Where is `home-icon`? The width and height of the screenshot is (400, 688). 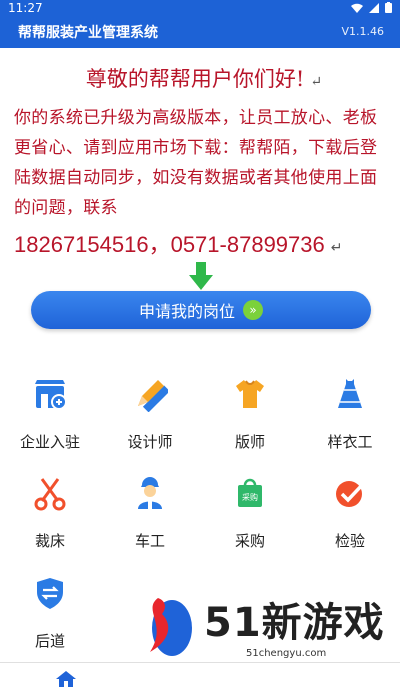 home-icon is located at coordinates (66, 679).